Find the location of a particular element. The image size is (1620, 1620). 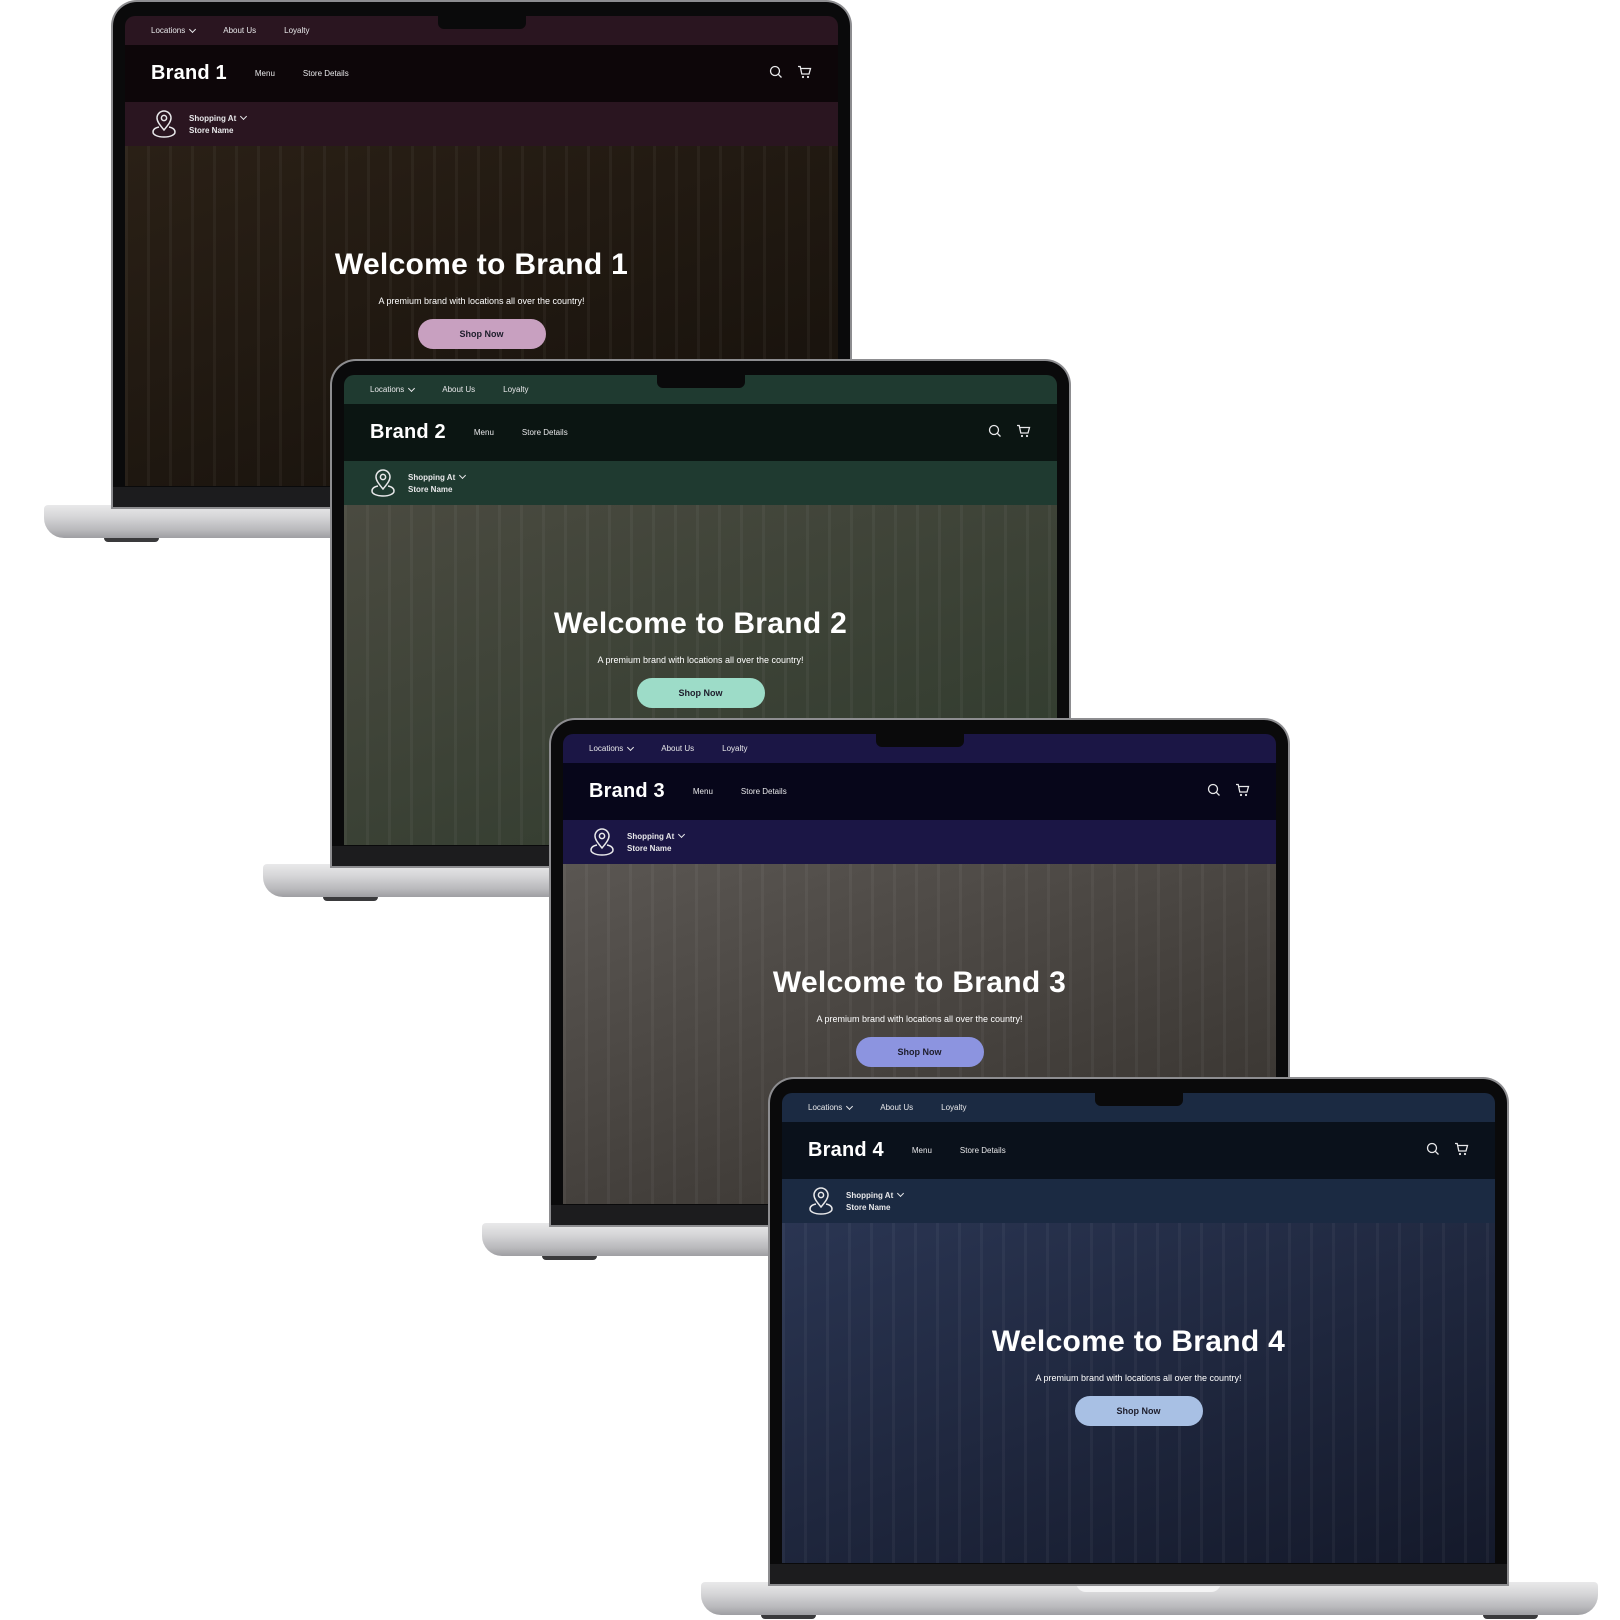

laptop-chin is located at coordinates (1138, 1574).